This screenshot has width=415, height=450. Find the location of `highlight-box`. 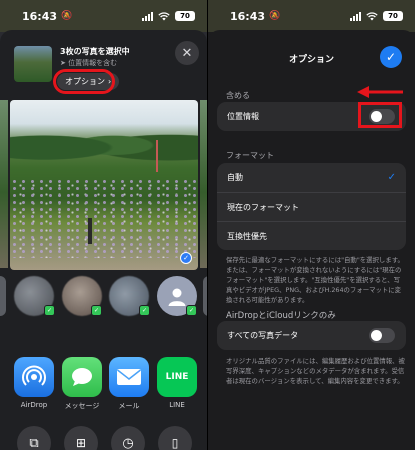

highlight-box is located at coordinates (380, 115).